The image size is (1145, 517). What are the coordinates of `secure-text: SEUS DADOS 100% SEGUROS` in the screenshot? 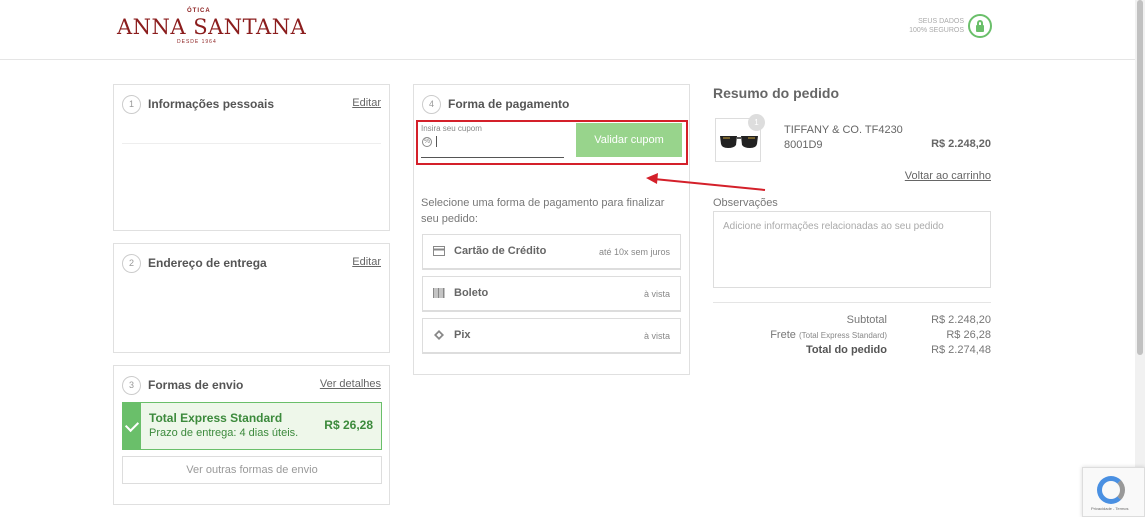 It's located at (936, 26).